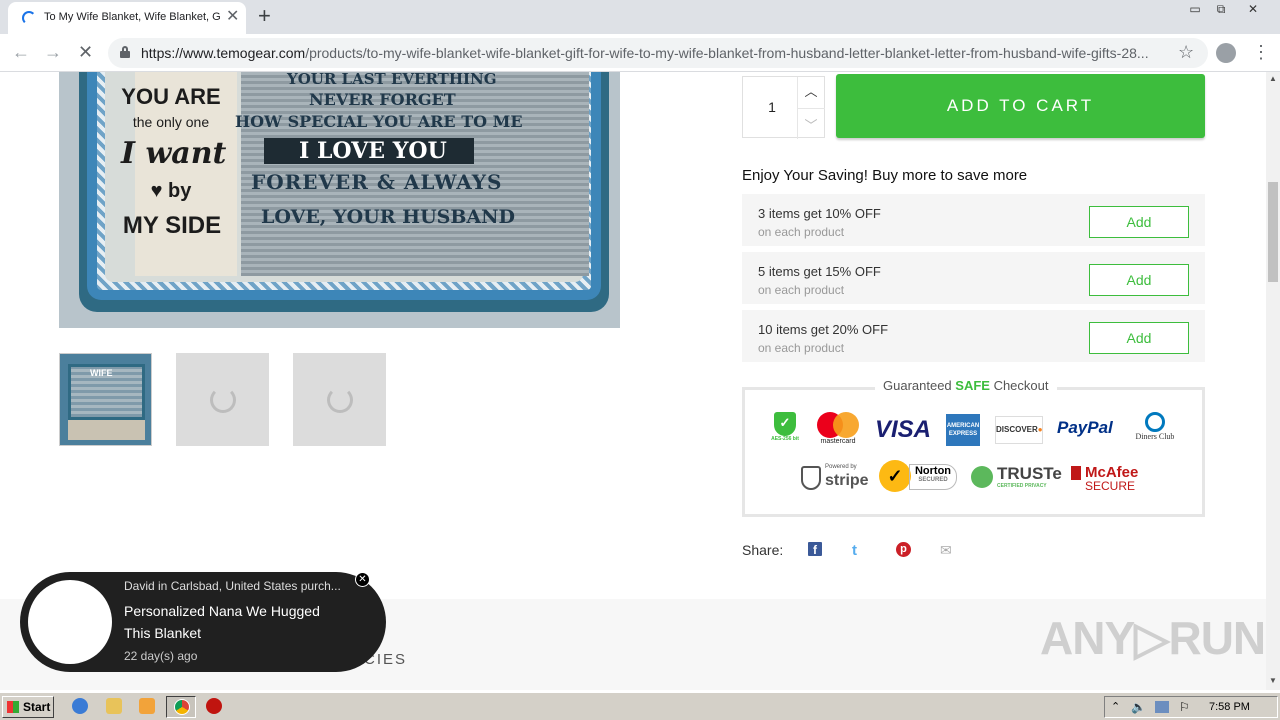 Image resolution: width=1280 pixels, height=720 pixels. Describe the element at coordinates (382, 99) in the screenshot. I see `blanket-line2: NEVER FORGET` at that location.